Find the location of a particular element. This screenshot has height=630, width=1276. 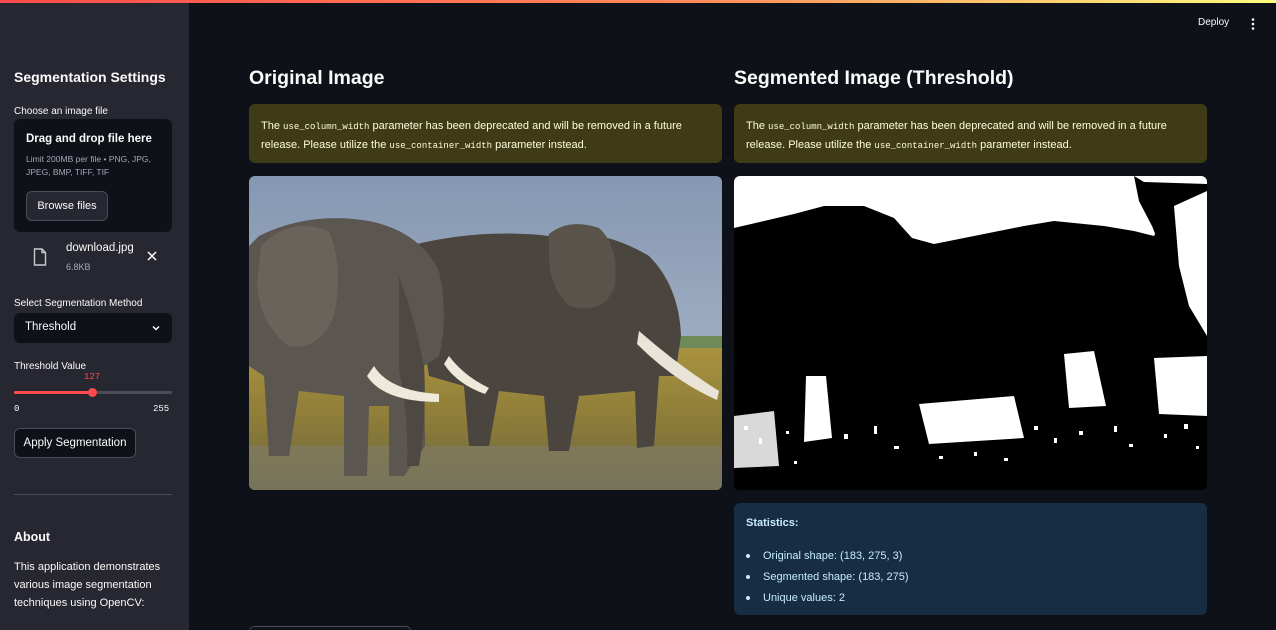

about-title: About is located at coordinates (32, 537).